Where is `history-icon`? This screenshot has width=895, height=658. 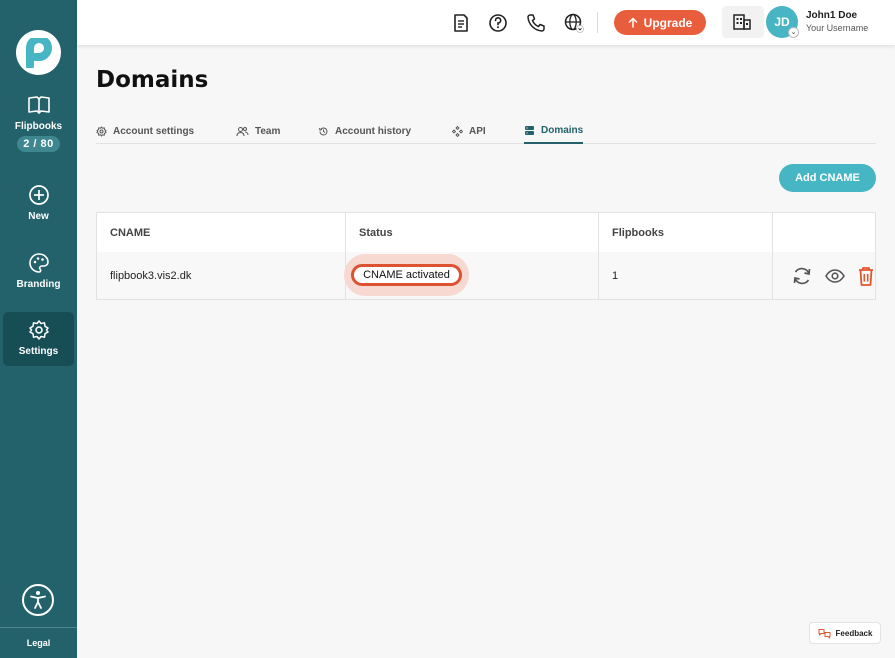 history-icon is located at coordinates (323, 130).